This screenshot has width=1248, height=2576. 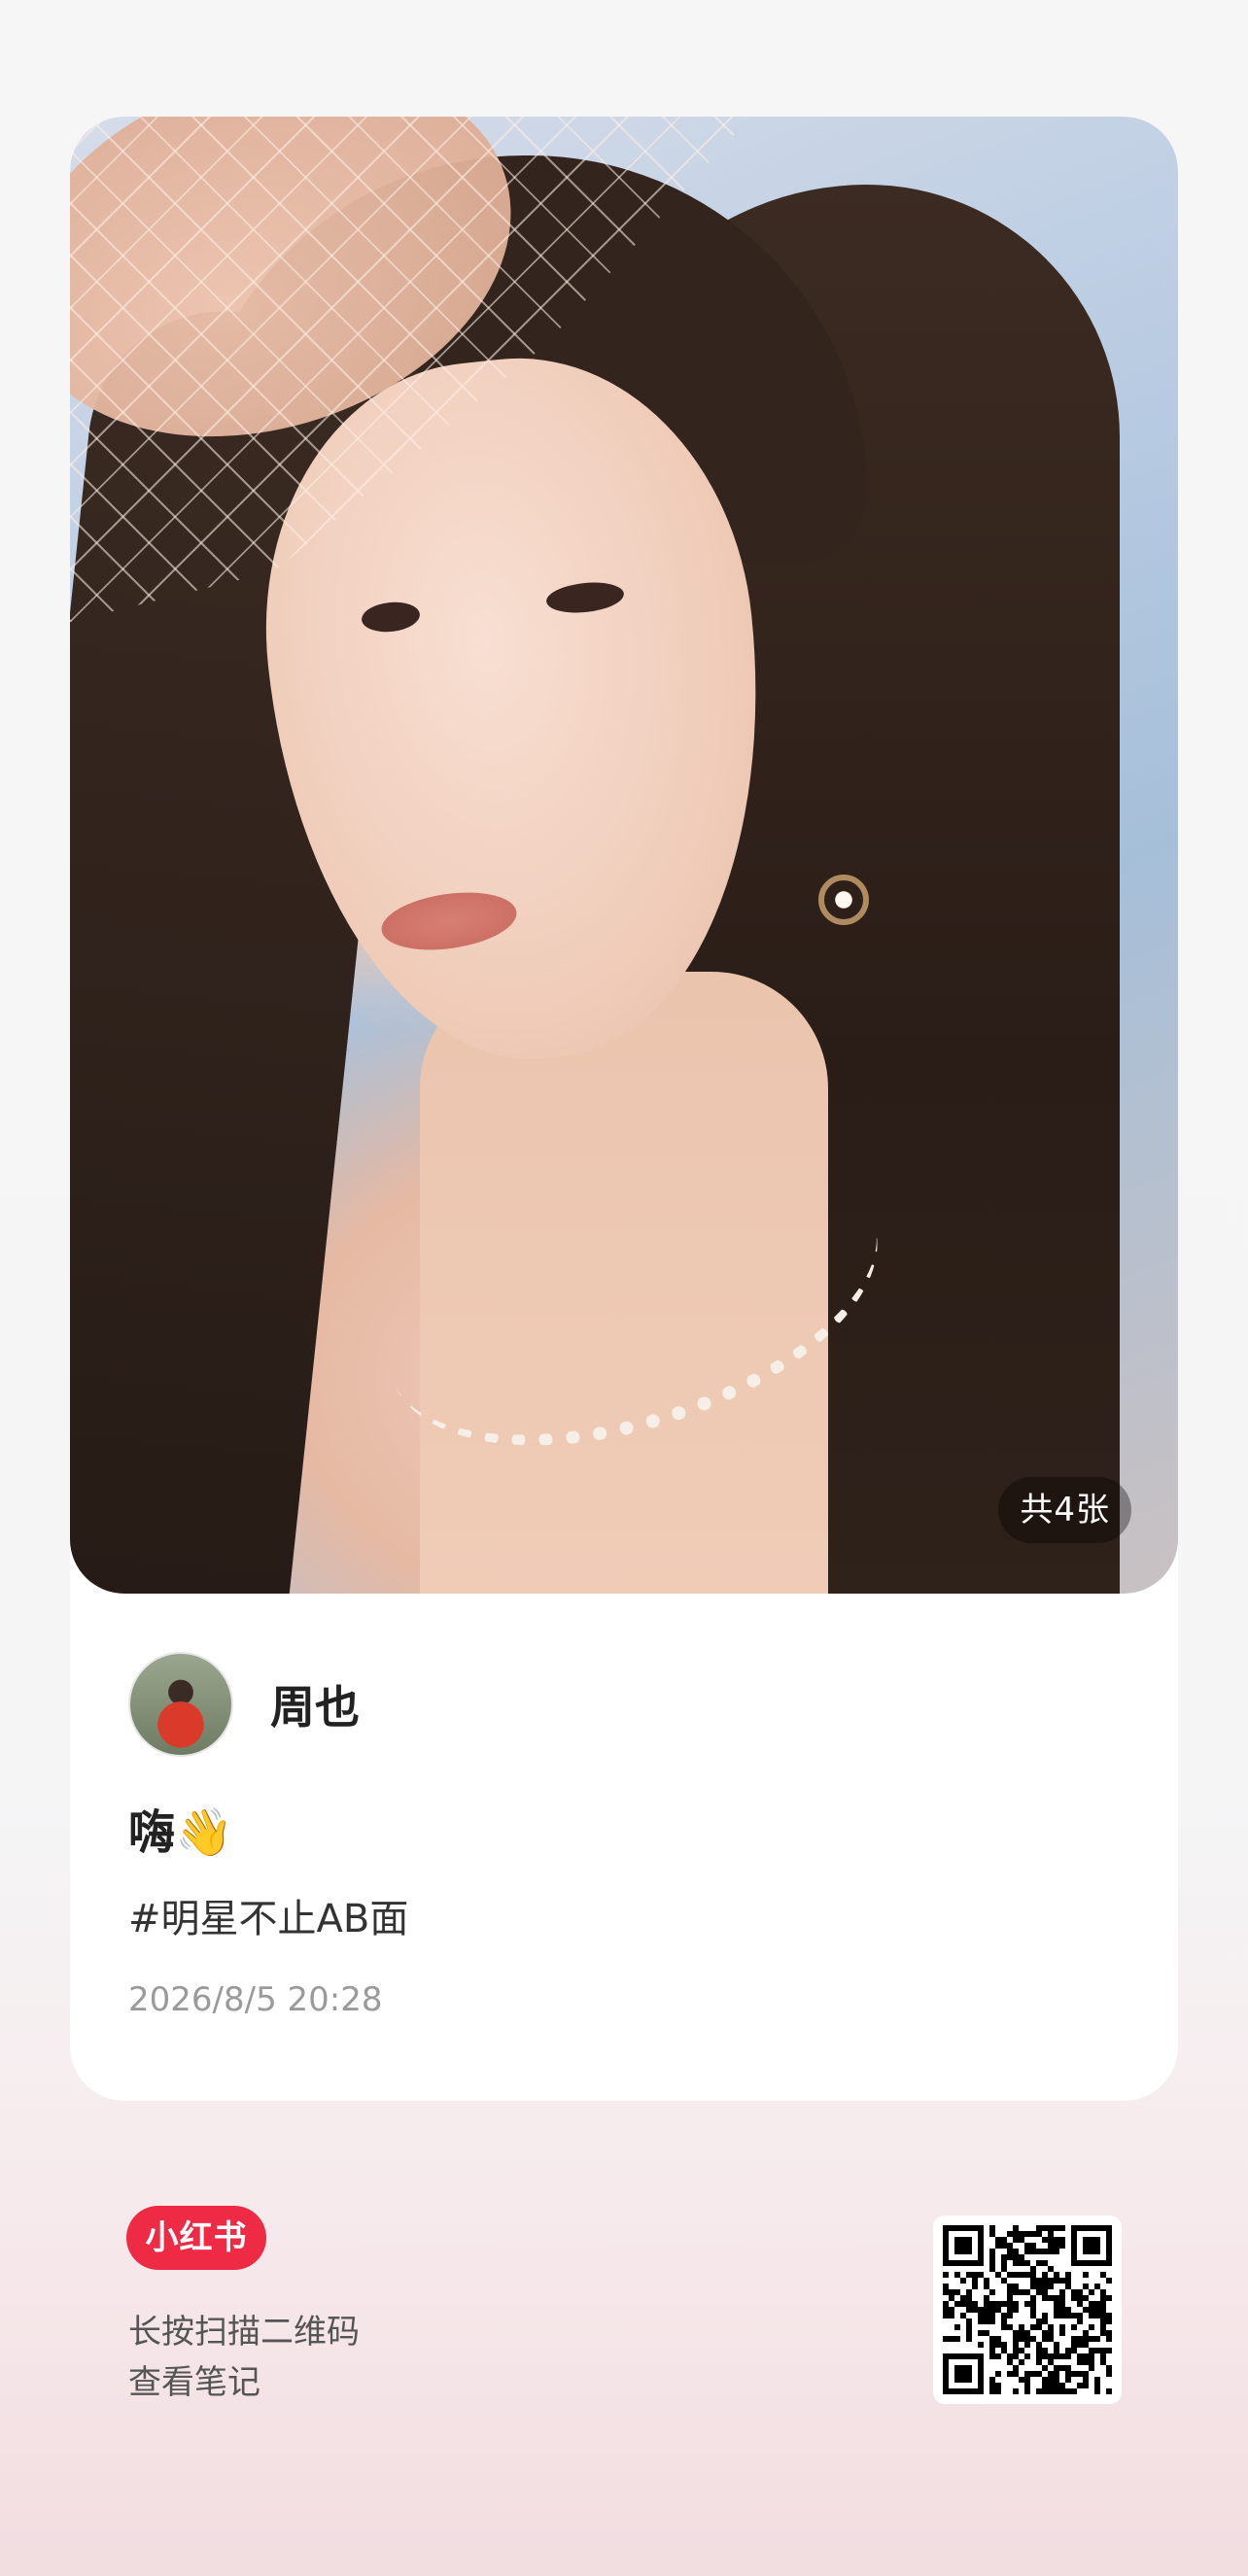 I want to click on scan-hint-line2: 查看笔记, so click(x=194, y=2382).